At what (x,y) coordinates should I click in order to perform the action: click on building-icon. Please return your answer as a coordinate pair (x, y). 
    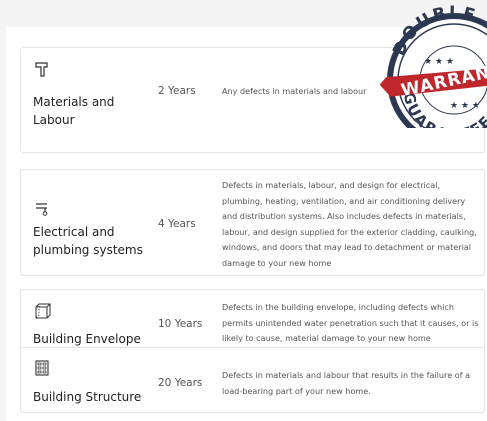
    Looking at the image, I should click on (42, 368).